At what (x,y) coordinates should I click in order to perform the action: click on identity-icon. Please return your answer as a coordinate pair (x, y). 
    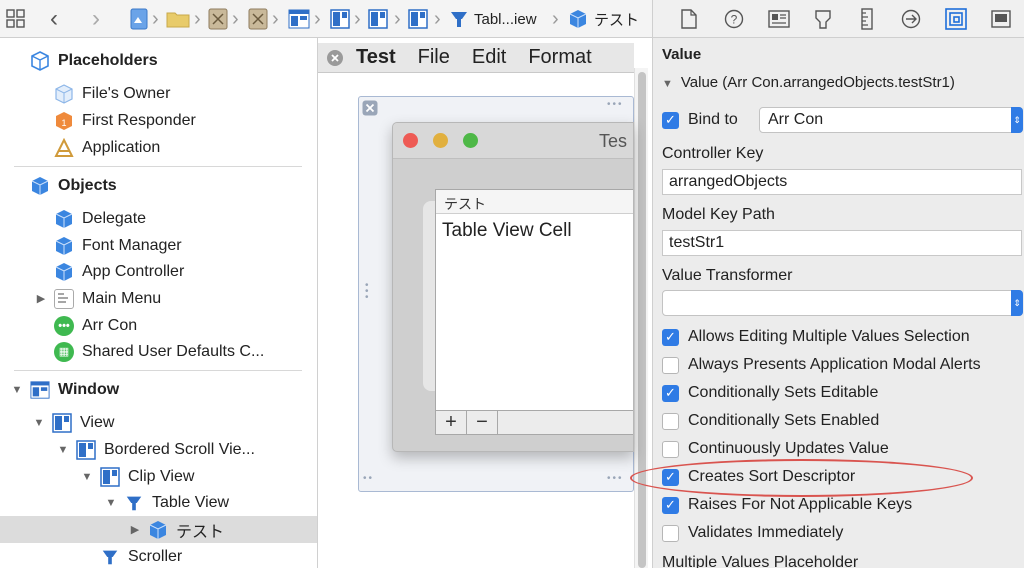
    Looking at the image, I should click on (779, 19).